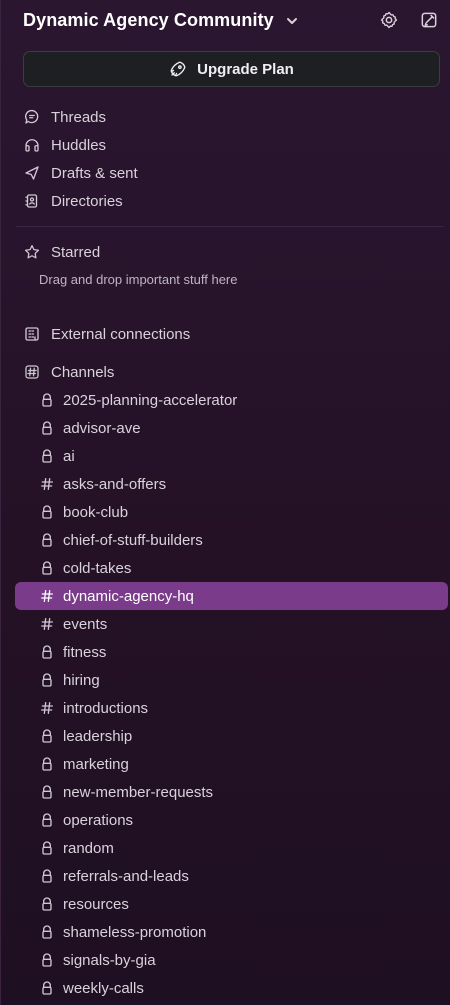 The height and width of the screenshot is (1005, 450). I want to click on chevron-down-icon, so click(292, 21).